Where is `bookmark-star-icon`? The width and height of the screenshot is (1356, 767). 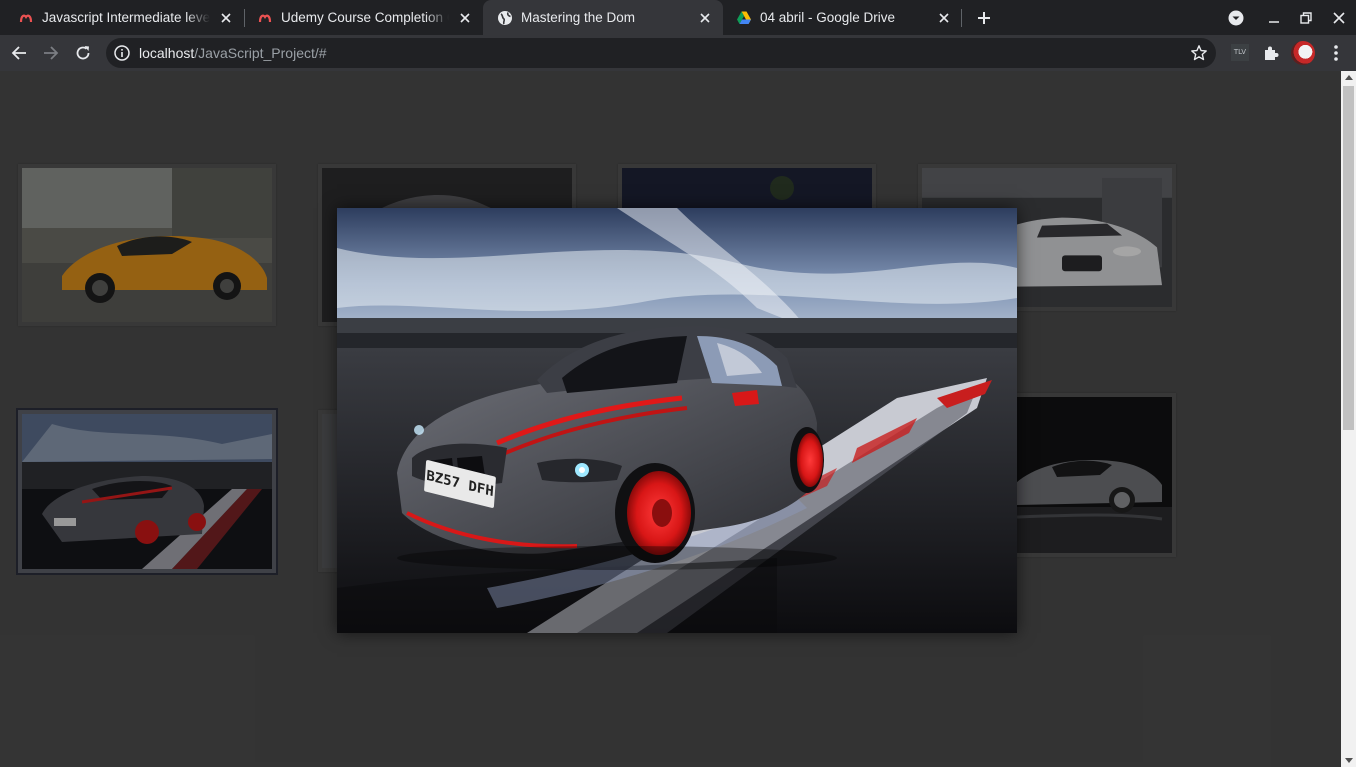 bookmark-star-icon is located at coordinates (1199, 53).